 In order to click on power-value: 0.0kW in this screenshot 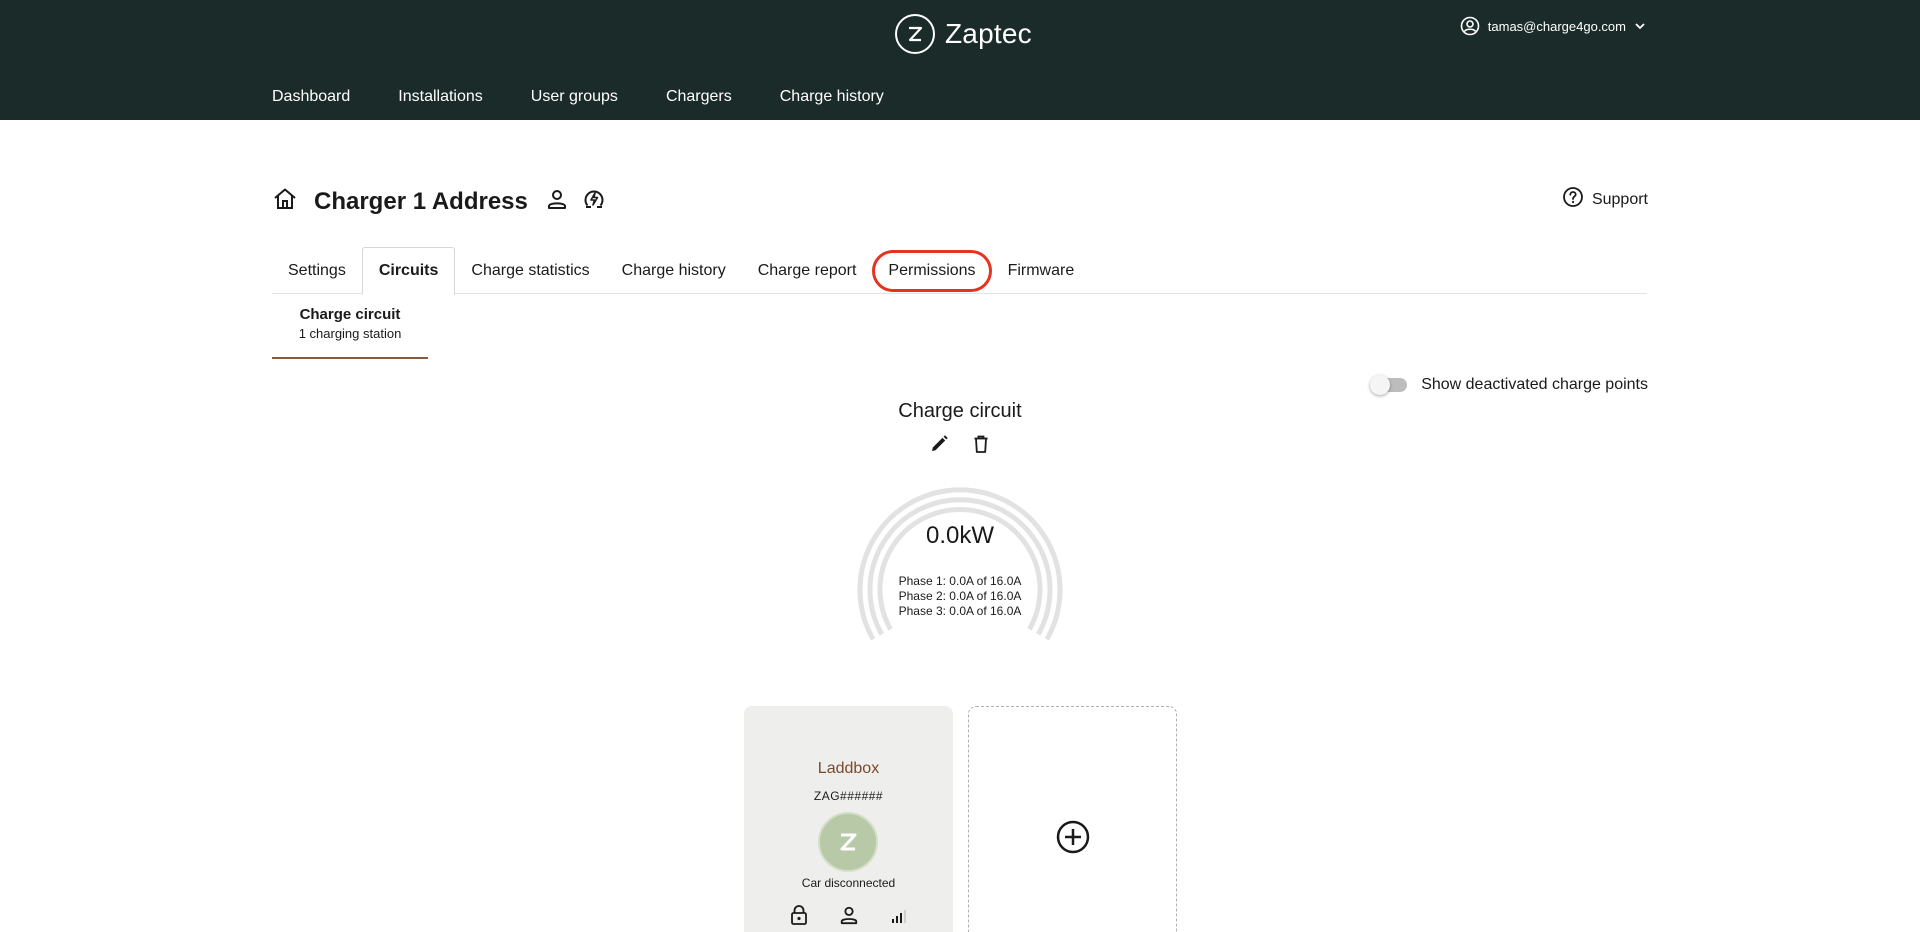, I will do `click(959, 535)`.